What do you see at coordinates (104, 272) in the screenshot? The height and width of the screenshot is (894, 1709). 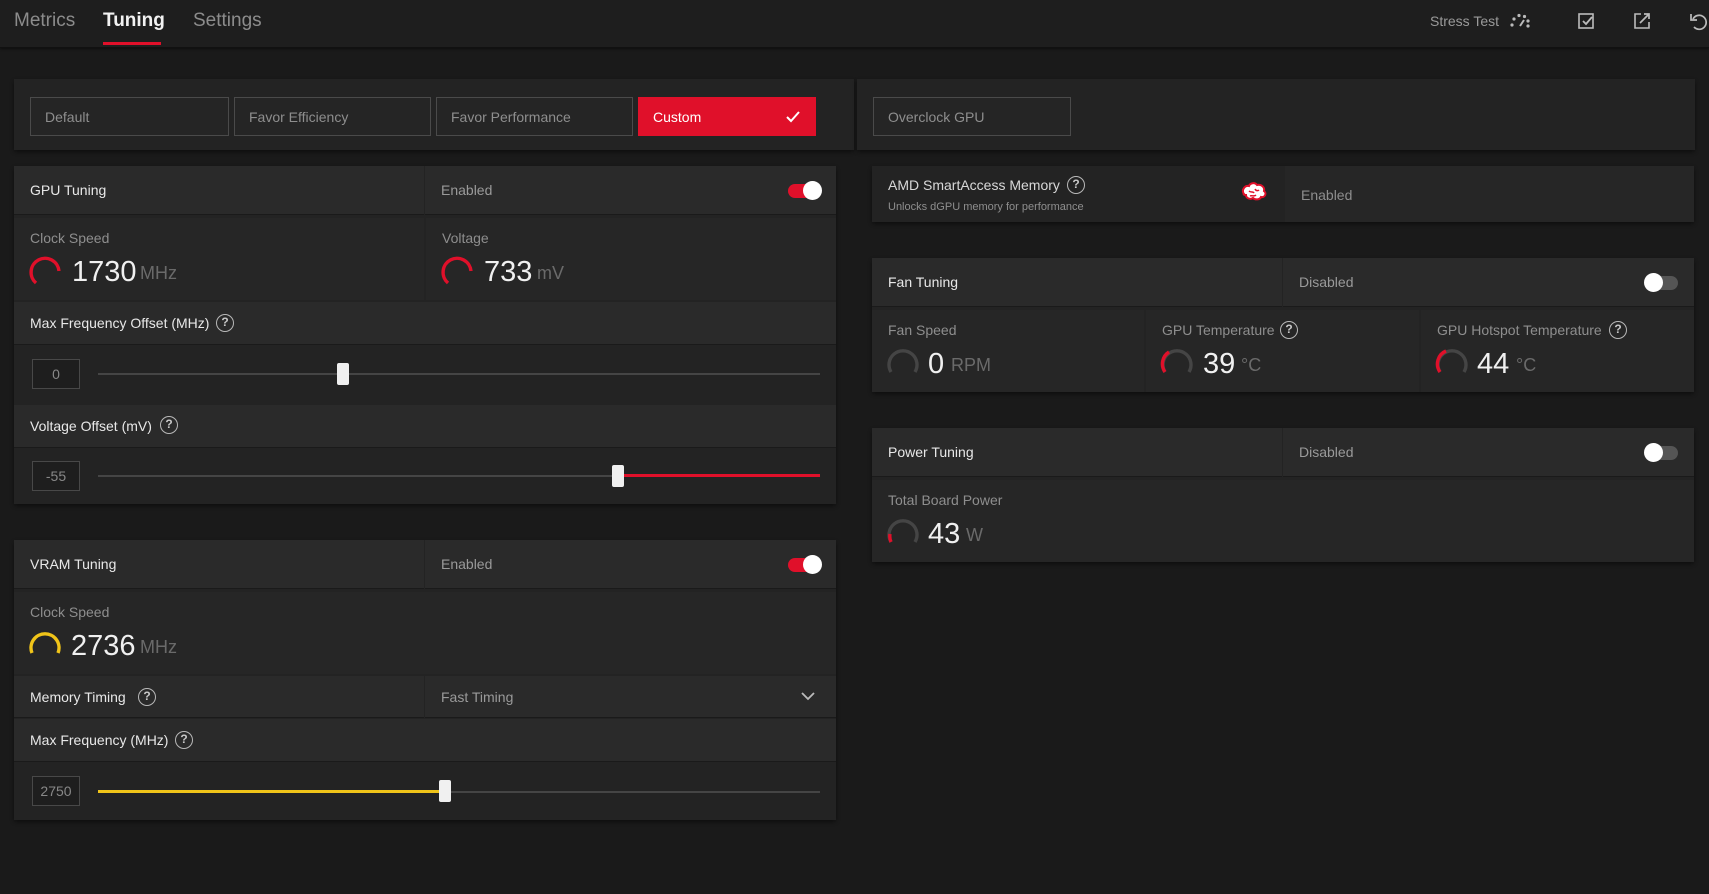 I see `gpu-clock-value: 1730` at bounding box center [104, 272].